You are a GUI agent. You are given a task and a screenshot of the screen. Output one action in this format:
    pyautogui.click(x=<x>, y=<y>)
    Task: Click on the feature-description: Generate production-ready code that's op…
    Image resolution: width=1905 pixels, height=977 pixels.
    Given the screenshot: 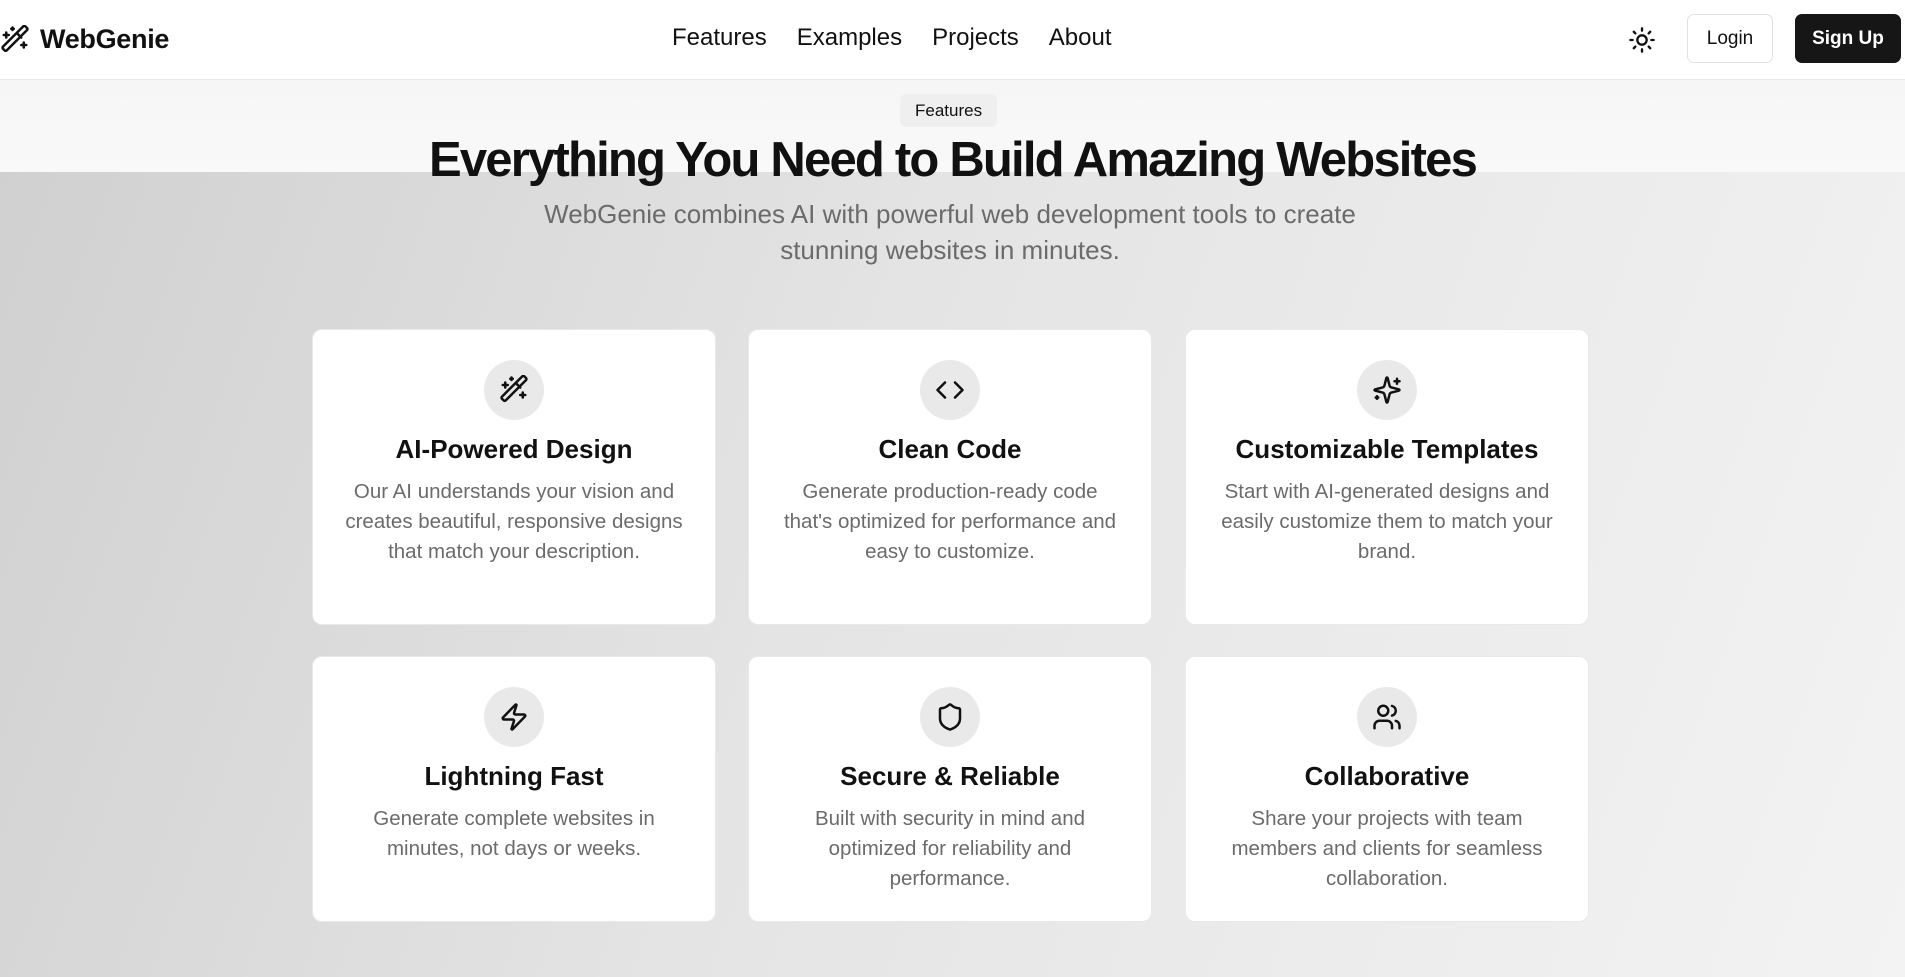 What is the action you would take?
    pyautogui.click(x=950, y=521)
    